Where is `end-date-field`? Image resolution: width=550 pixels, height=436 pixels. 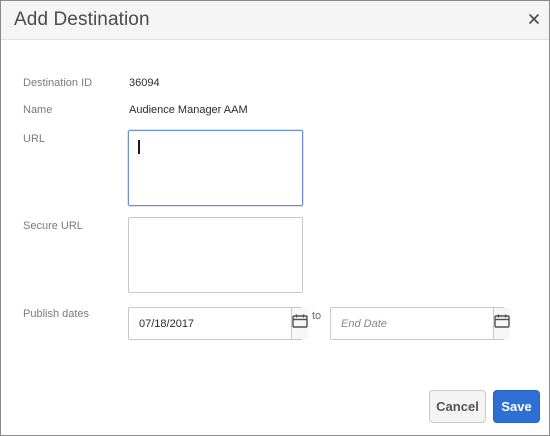
end-date-field is located at coordinates (420, 323).